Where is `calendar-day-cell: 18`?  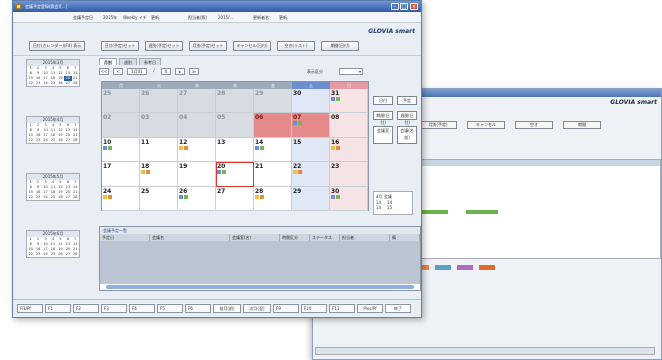 calendar-day-cell: 18 is located at coordinates (159, 174).